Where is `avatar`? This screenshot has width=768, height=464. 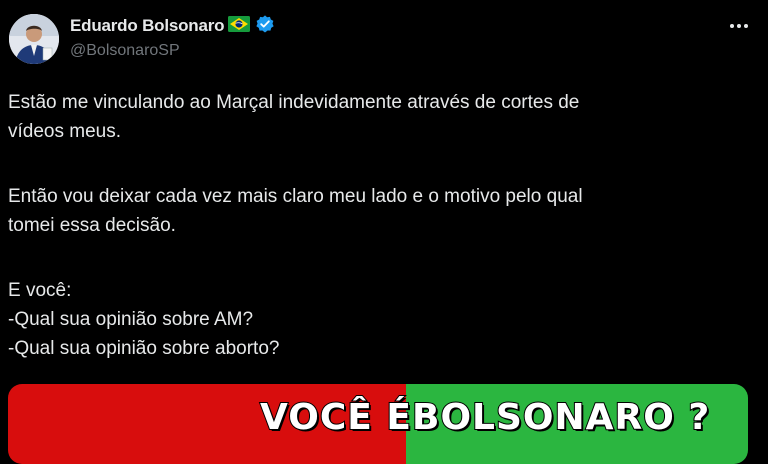
avatar is located at coordinates (34, 39).